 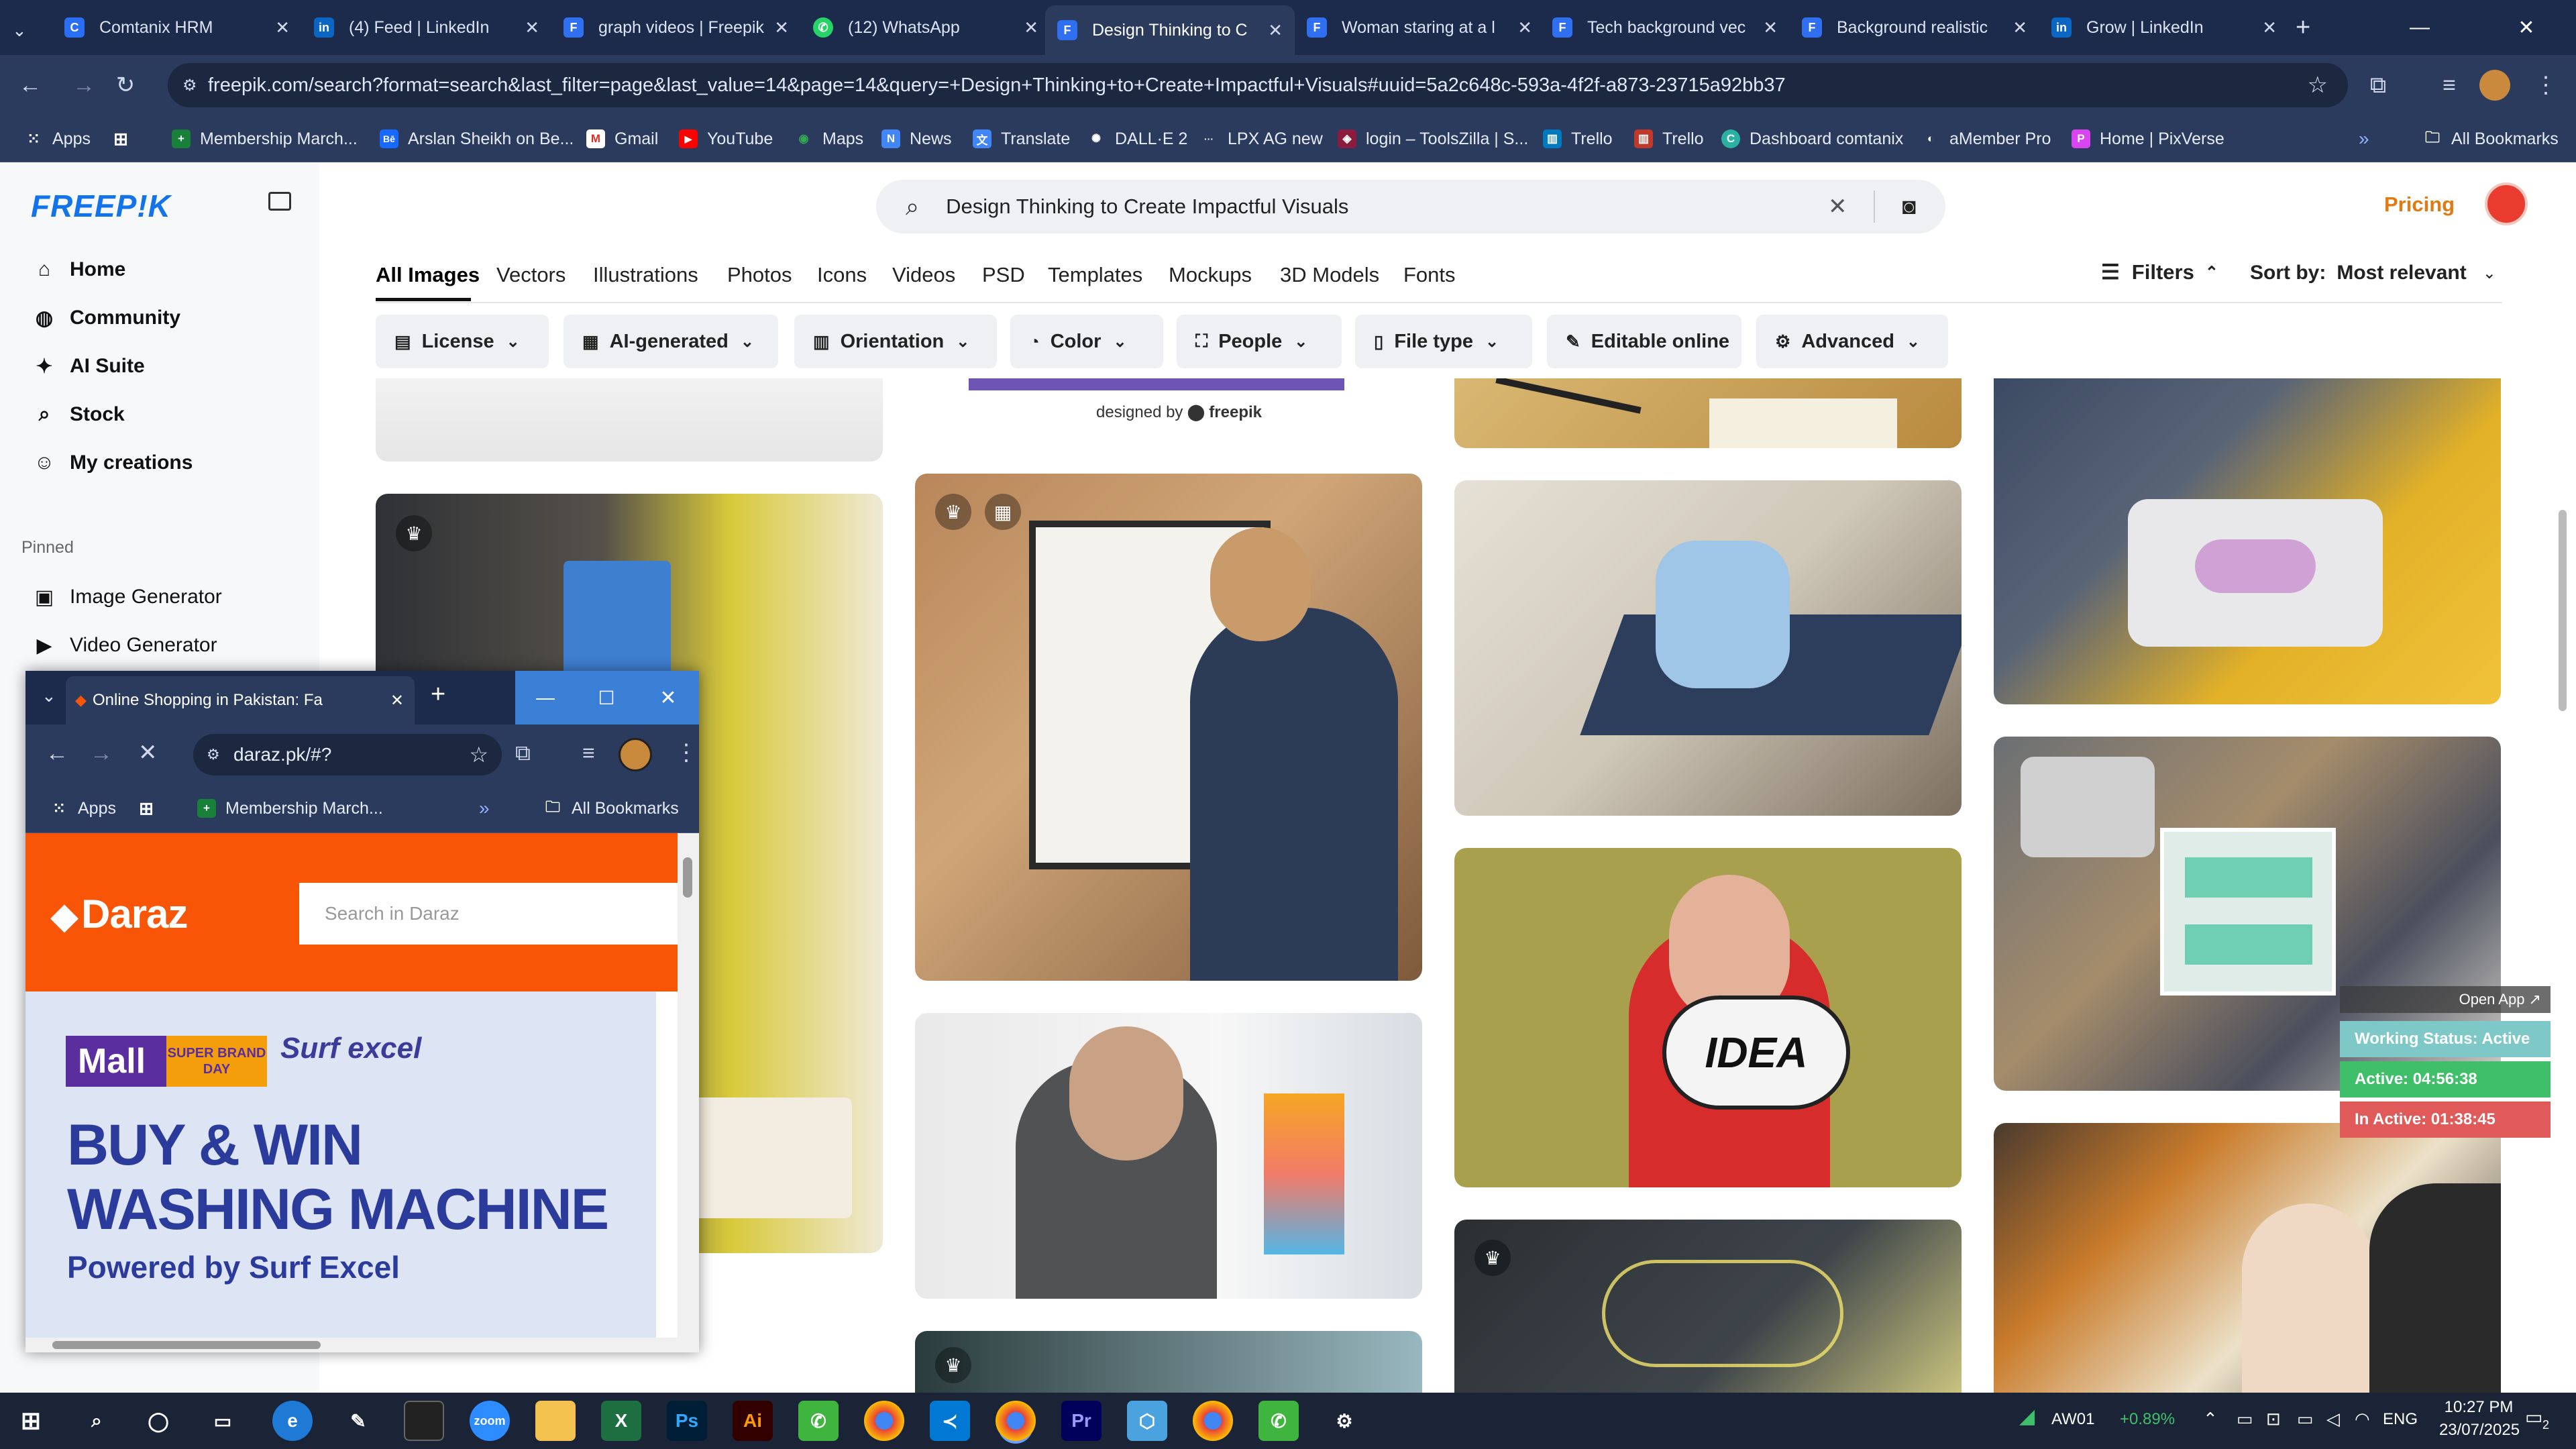 I want to click on tab-tech-background: F Tech background vec ✕, so click(x=1665, y=27).